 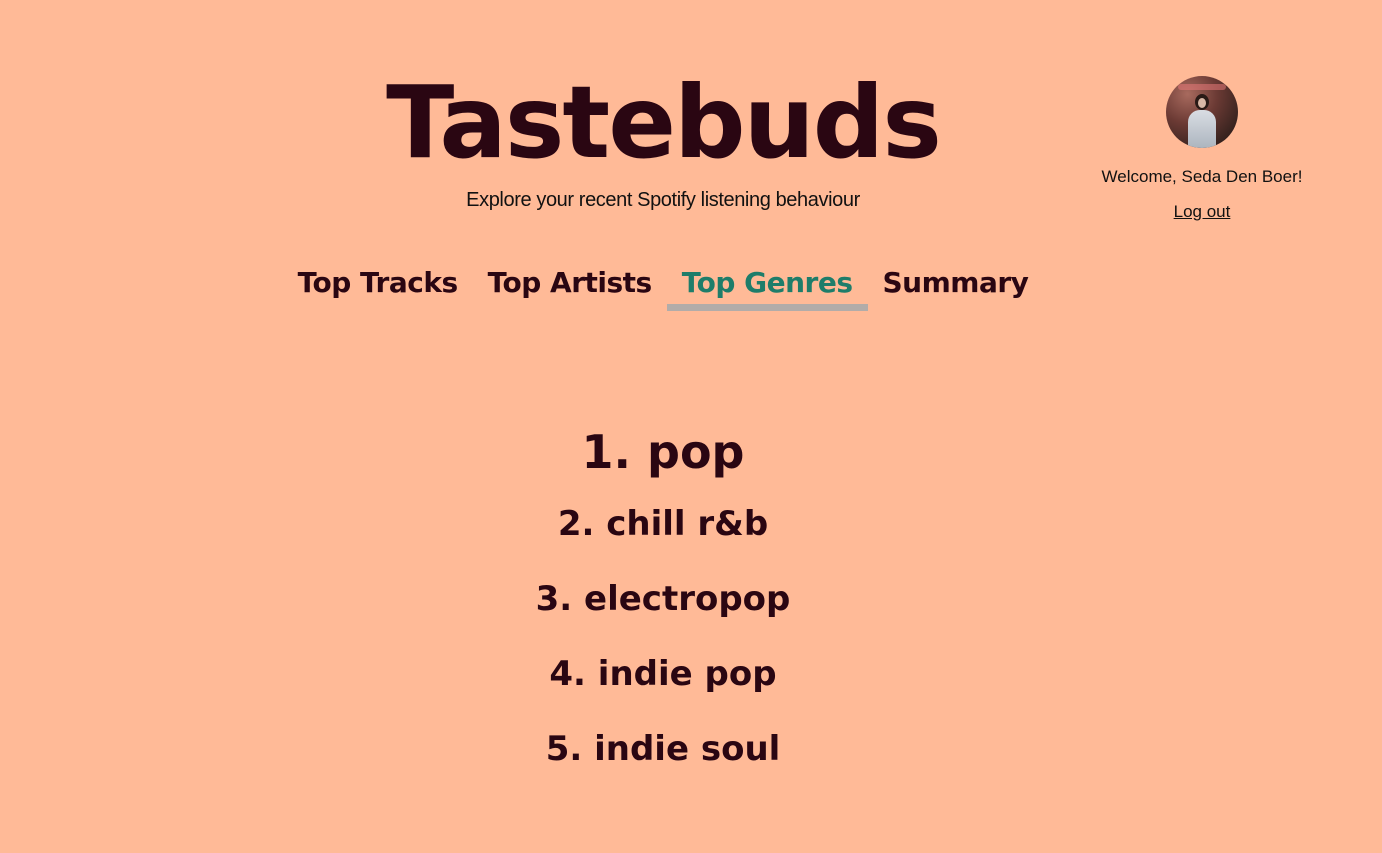 What do you see at coordinates (663, 599) in the screenshot?
I see `genre-item-3: 3. electropop` at bounding box center [663, 599].